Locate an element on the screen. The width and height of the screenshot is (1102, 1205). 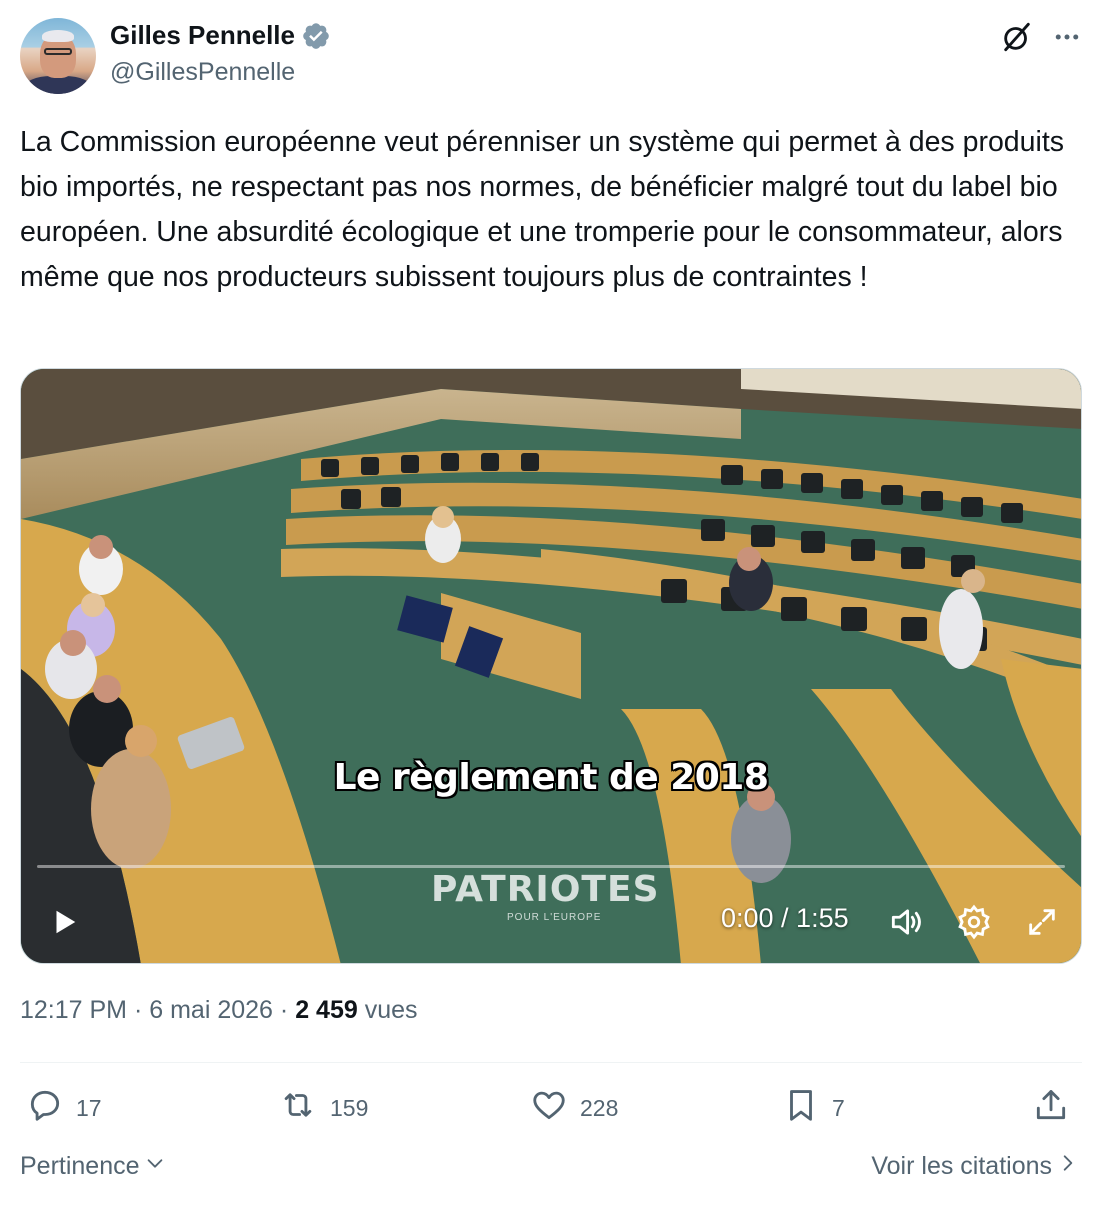
author-name-row: Gilles Pennelle is located at coordinates (220, 35).